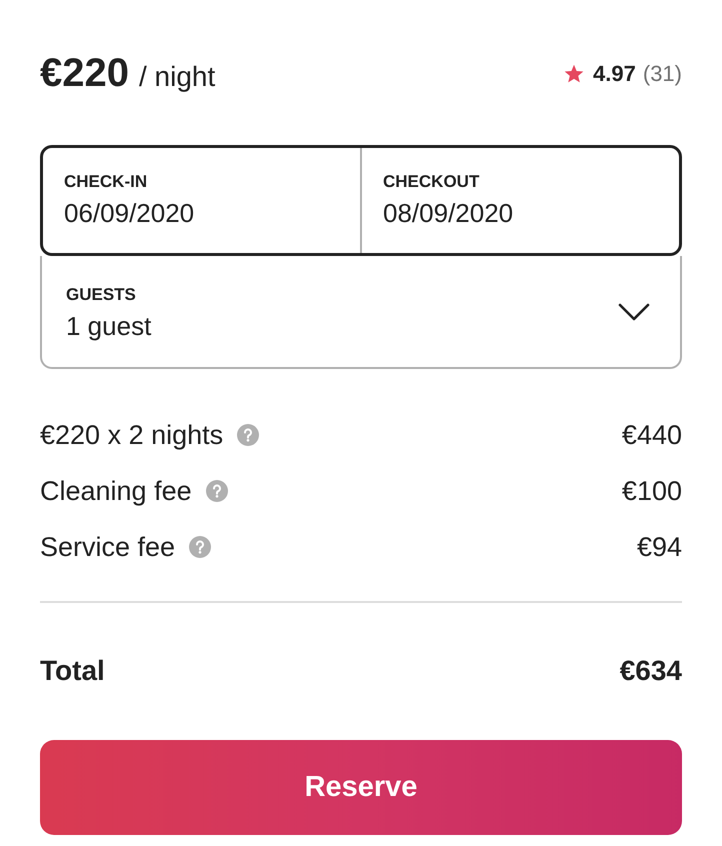 This screenshot has width=722, height=846. Describe the element at coordinates (431, 182) in the screenshot. I see `field-label: CHECKOUT` at that location.